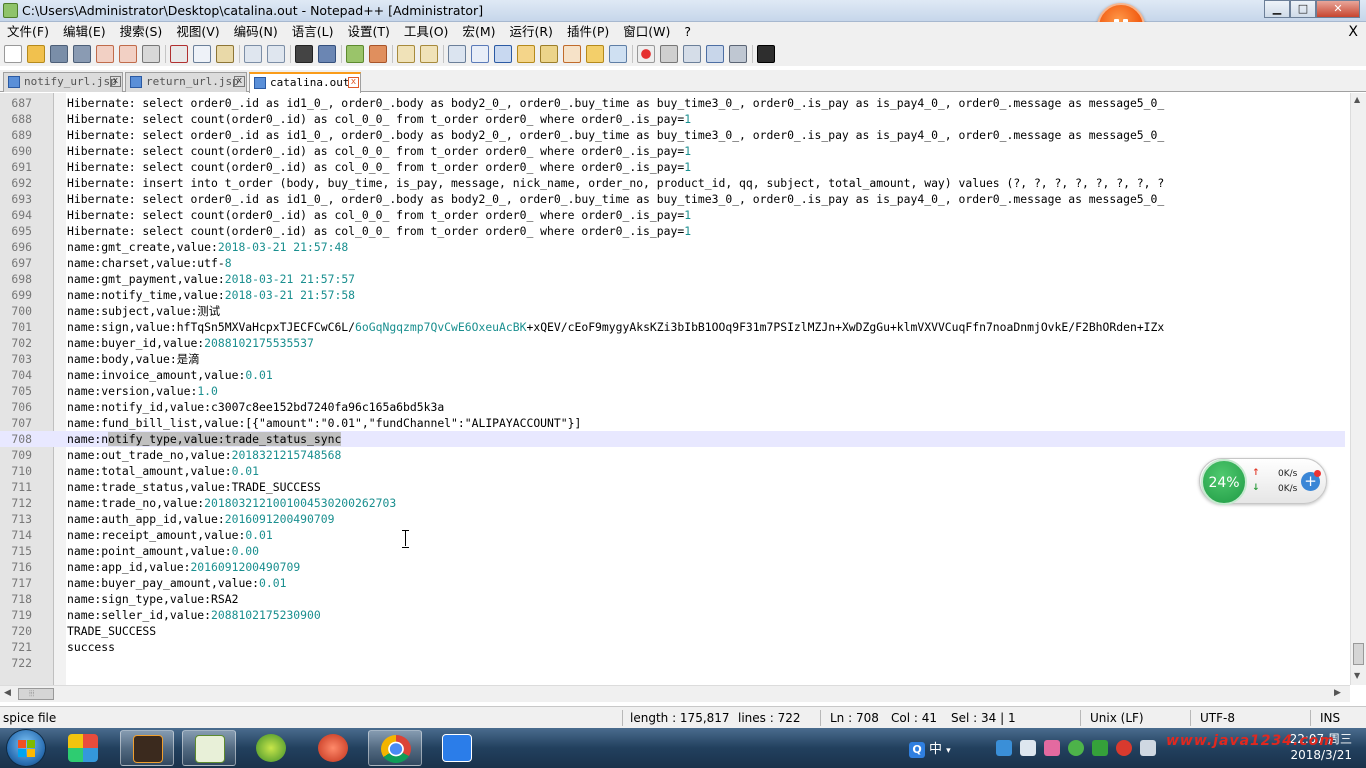  Describe the element at coordinates (672, 535) in the screenshot. I see `code-line: 714 name:receipt_amount,value:0.01` at that location.